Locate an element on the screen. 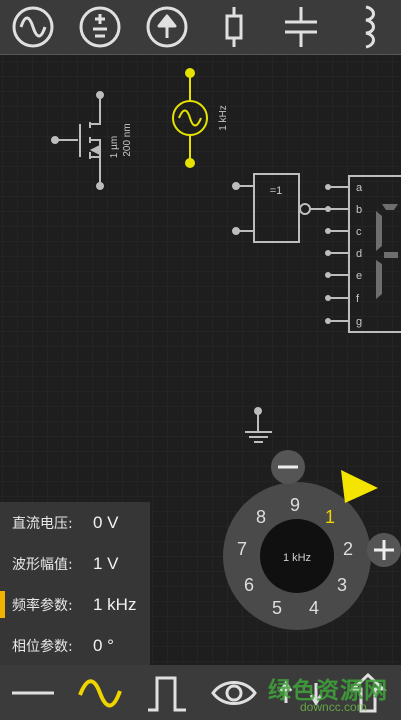 The width and height of the screenshot is (401, 720). display-pin-e: e is located at coordinates (359, 276).